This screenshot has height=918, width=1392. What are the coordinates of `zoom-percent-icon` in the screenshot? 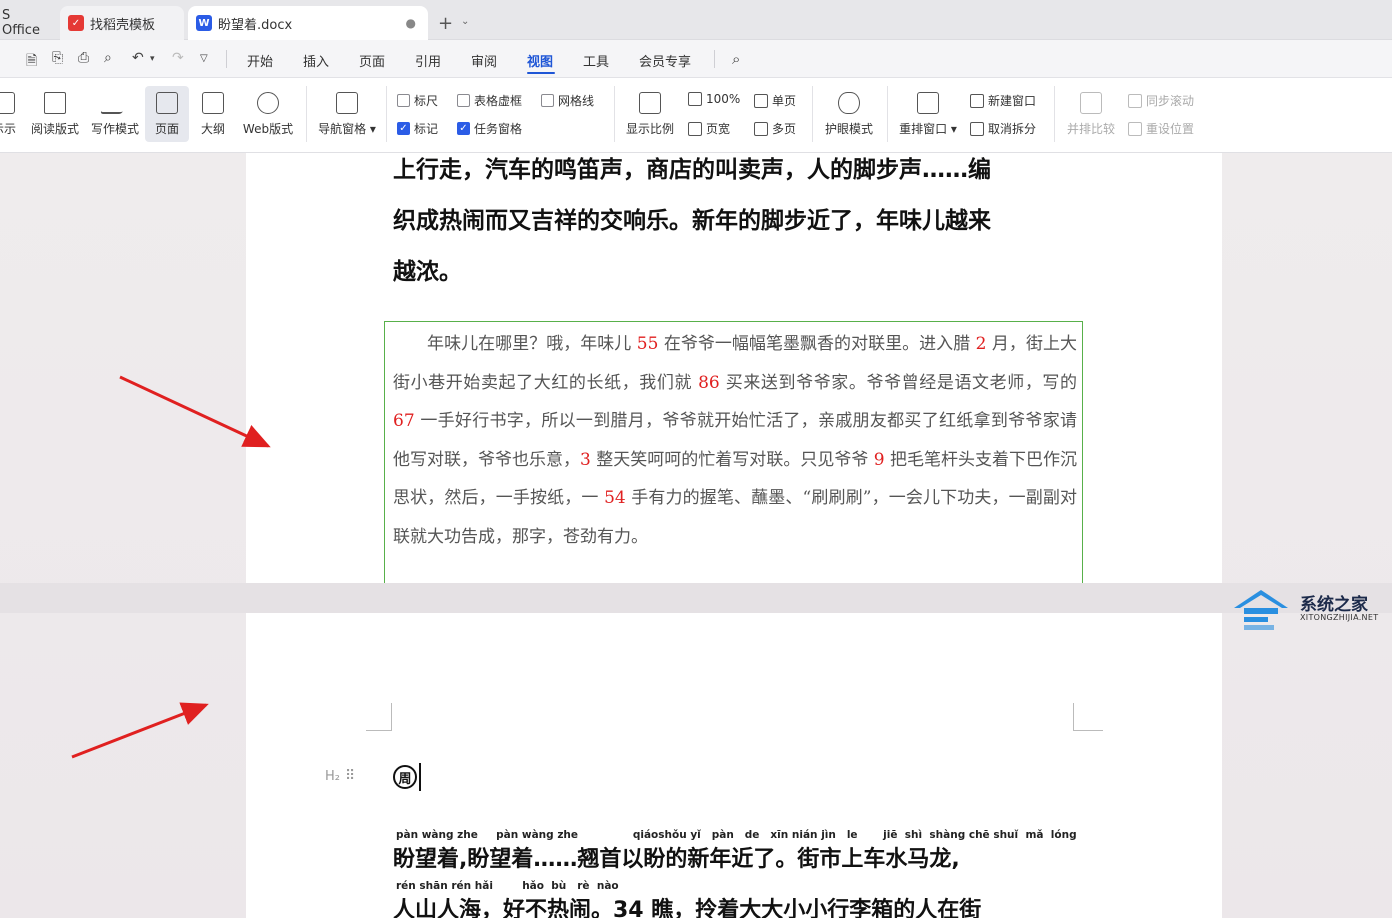 It's located at (650, 103).